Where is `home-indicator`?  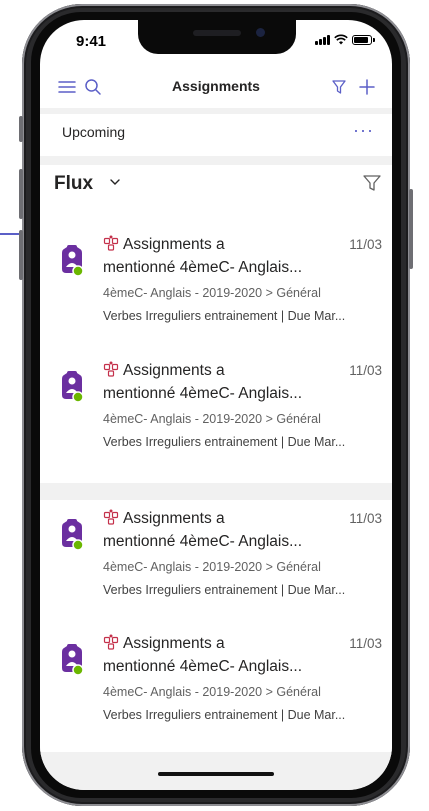
home-indicator is located at coordinates (216, 774).